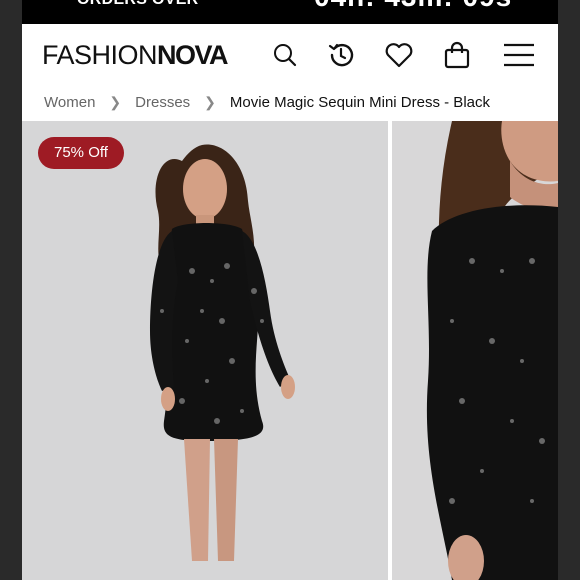 This screenshot has height=580, width=580. Describe the element at coordinates (359, 102) in the screenshot. I see `breadcrumb-current: Movie Magic Sequin Mini Dress - Black` at that location.